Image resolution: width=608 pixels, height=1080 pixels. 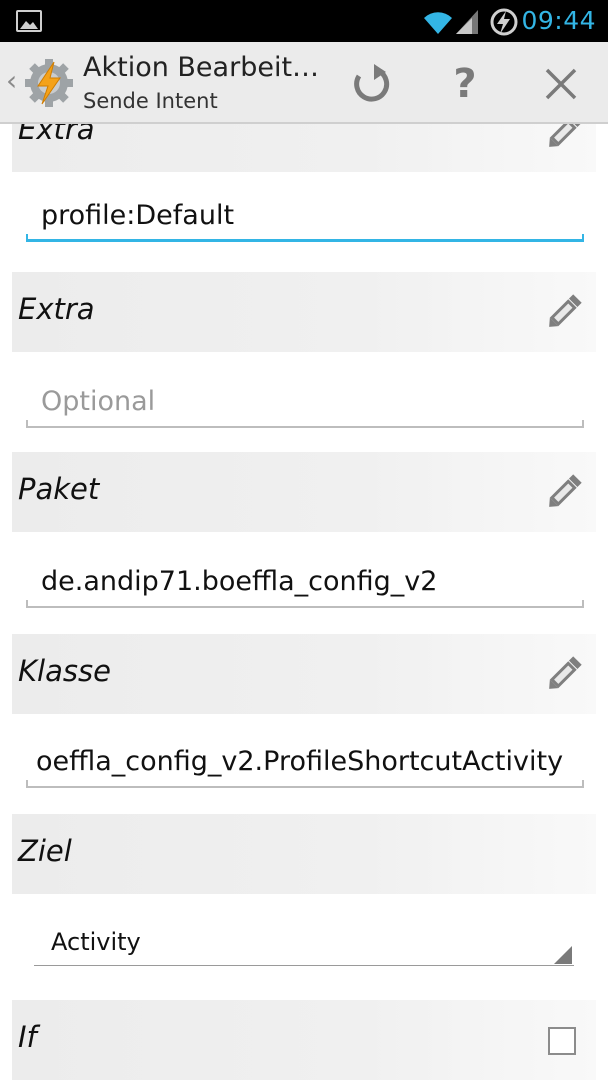 I want to click on close-button, so click(x=561, y=84).